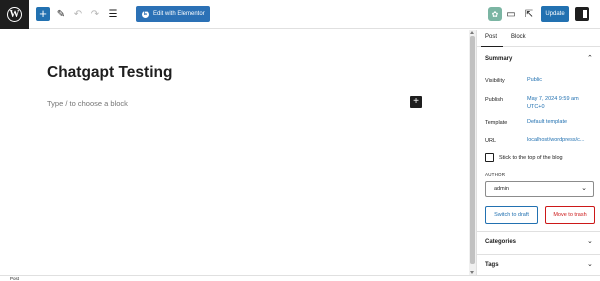 The image size is (600, 281). I want to click on wordpress-logo-button: W, so click(14, 14).